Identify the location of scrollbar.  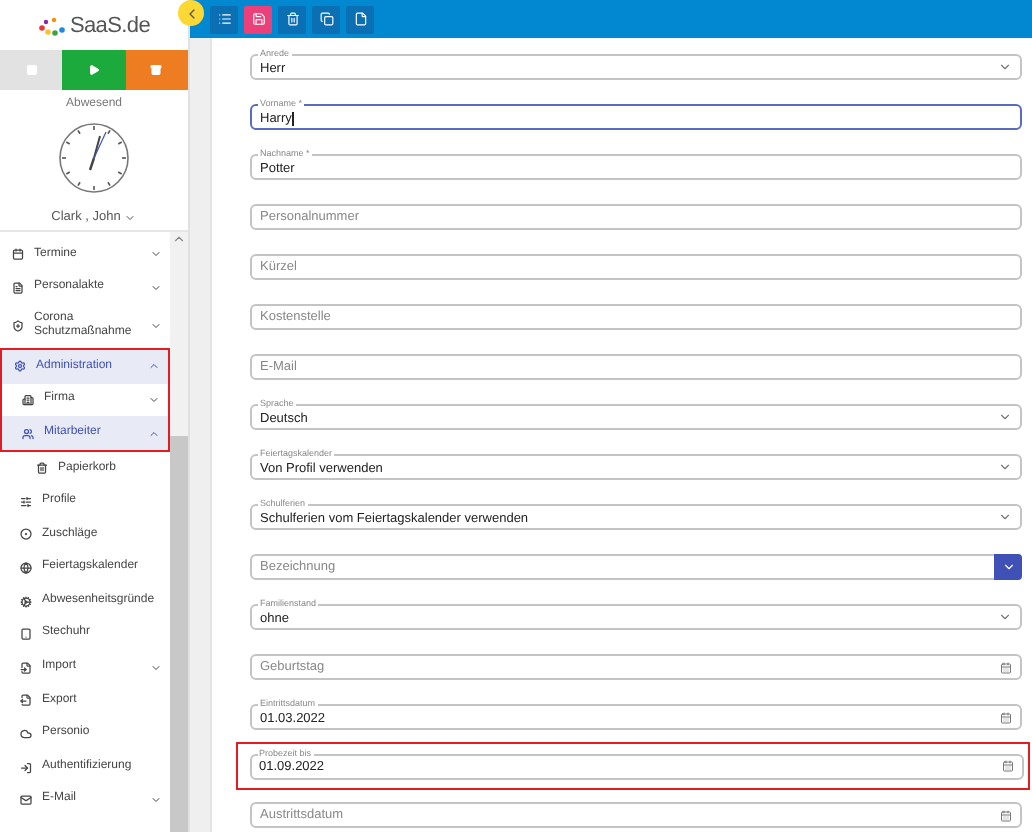
(179, 532).